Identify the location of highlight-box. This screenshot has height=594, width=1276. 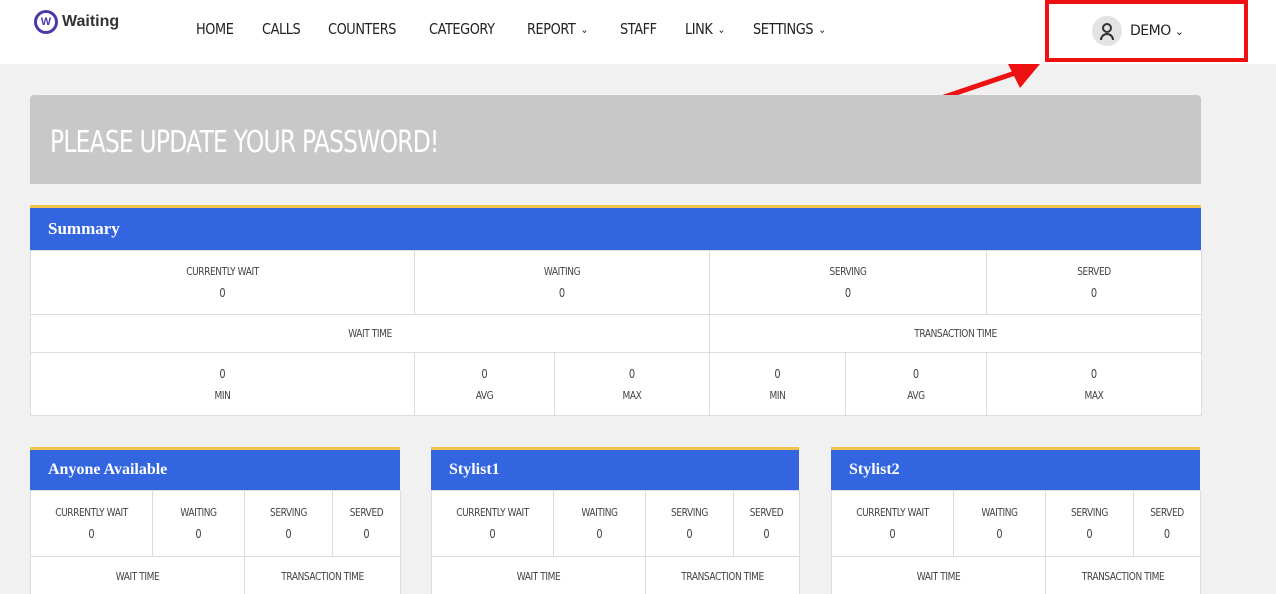
(1146, 31).